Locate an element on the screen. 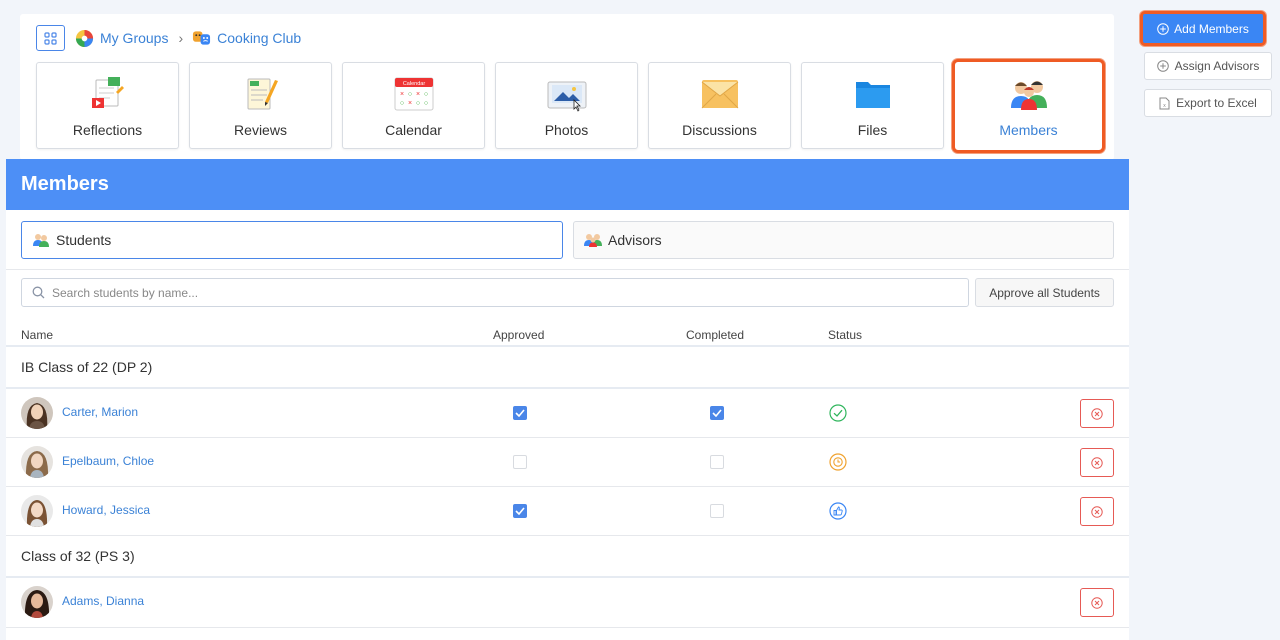 The height and width of the screenshot is (640, 1280). approved-thumbs-up-status-icon is located at coordinates (838, 511).